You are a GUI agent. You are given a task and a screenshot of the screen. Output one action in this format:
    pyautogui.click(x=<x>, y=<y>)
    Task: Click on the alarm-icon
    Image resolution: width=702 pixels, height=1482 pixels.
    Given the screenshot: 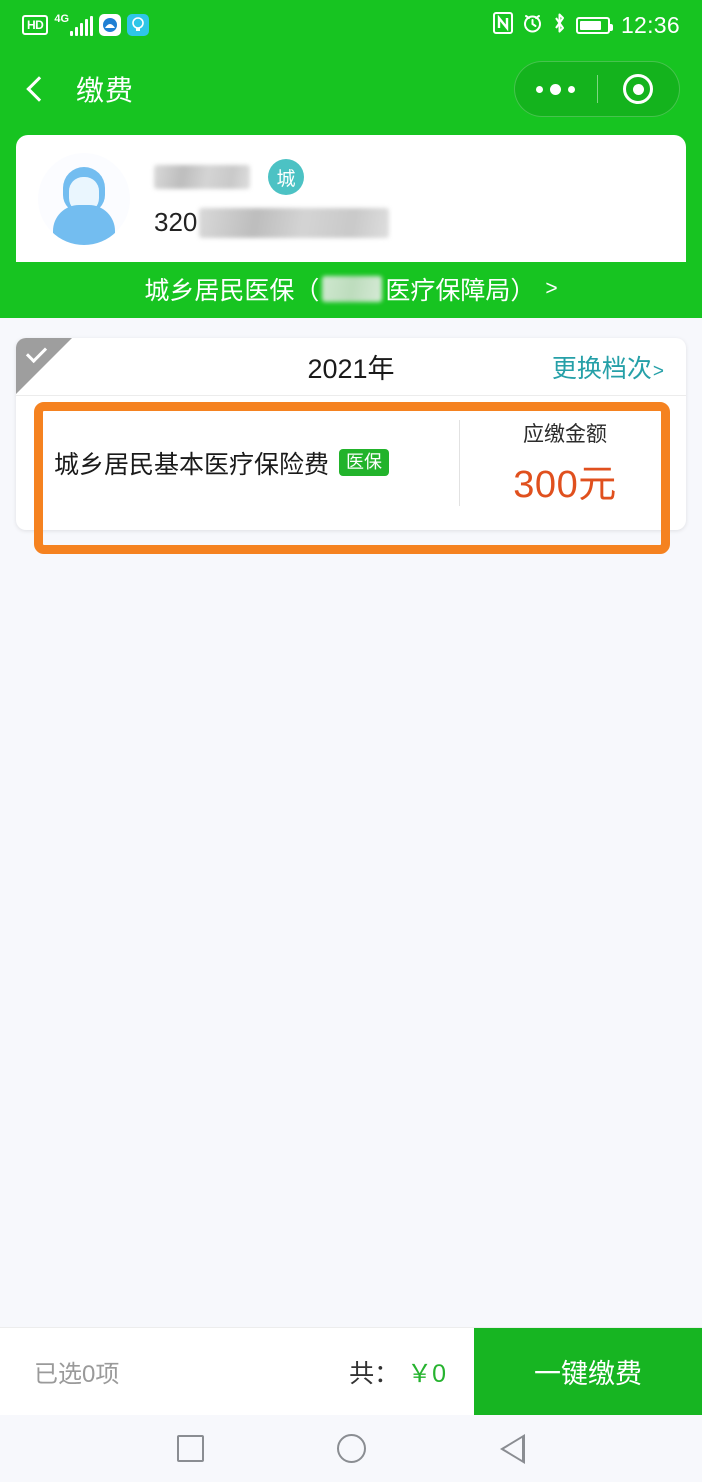 What is the action you would take?
    pyautogui.click(x=532, y=25)
    